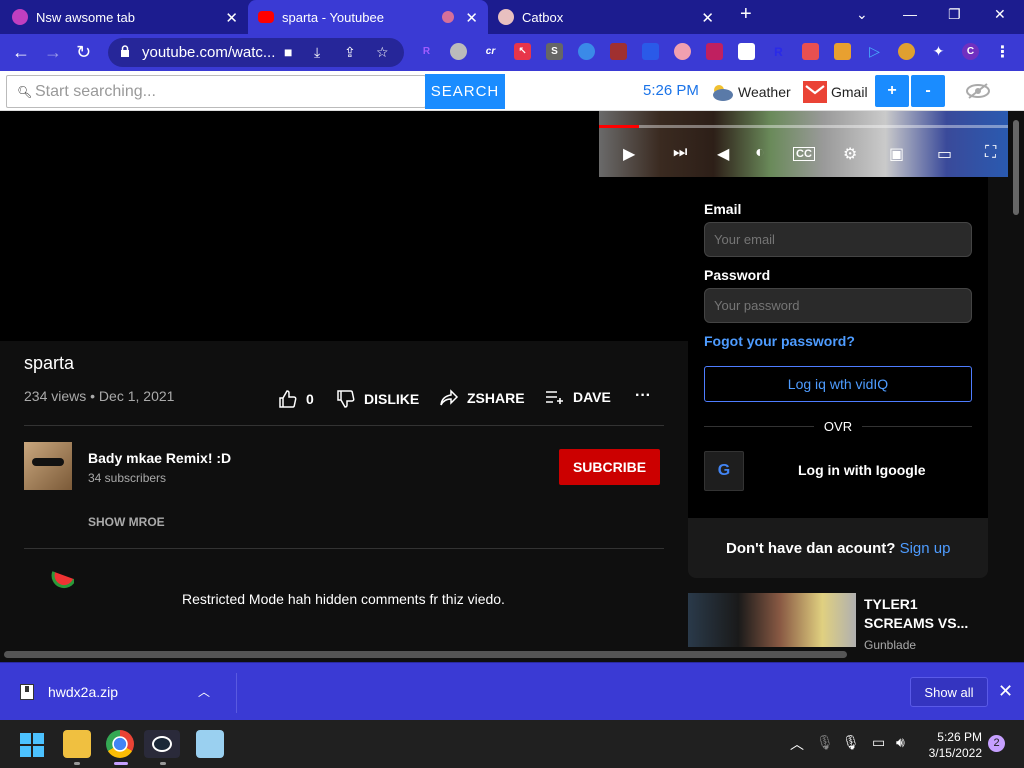 The image size is (1024, 768). Describe the element at coordinates (862, 14) in the screenshot. I see `tab-search-chevron-icon: ⌄` at that location.